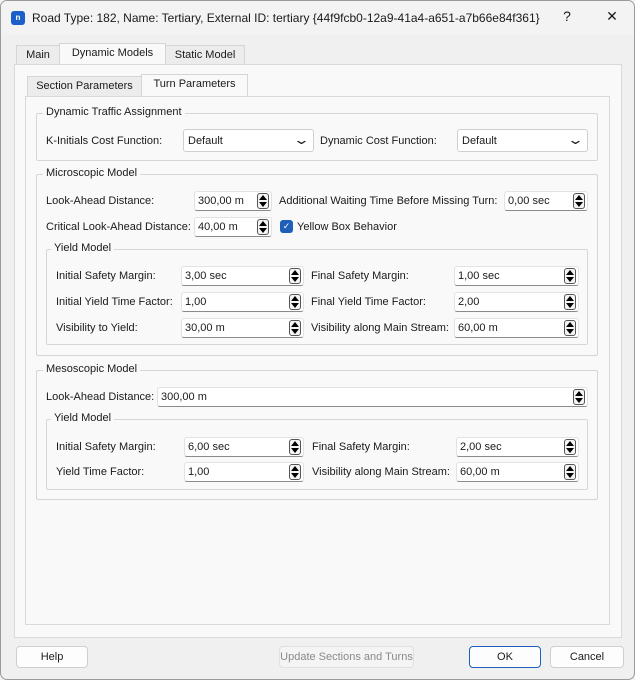  I want to click on meso-visibility-main-label: Visibility along Main Stream:, so click(381, 472).